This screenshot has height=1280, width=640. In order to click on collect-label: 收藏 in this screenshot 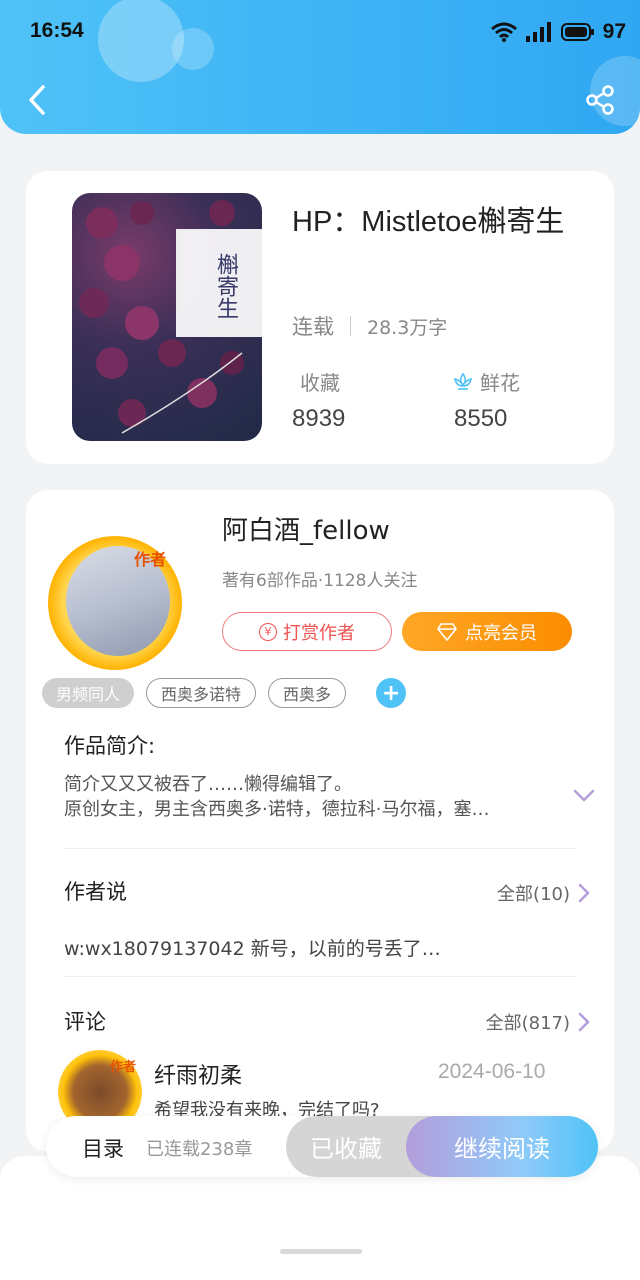, I will do `click(320, 383)`.